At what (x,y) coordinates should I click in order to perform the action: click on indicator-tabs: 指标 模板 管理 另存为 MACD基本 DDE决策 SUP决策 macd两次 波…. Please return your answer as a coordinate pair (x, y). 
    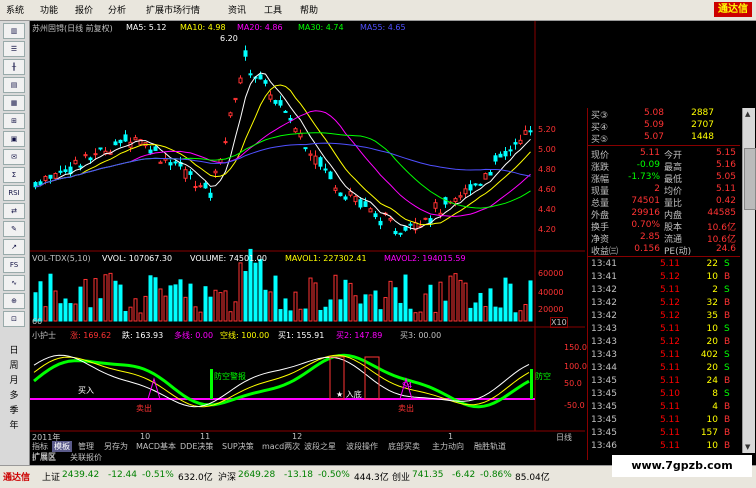
    Looking at the image, I should click on (307, 451).